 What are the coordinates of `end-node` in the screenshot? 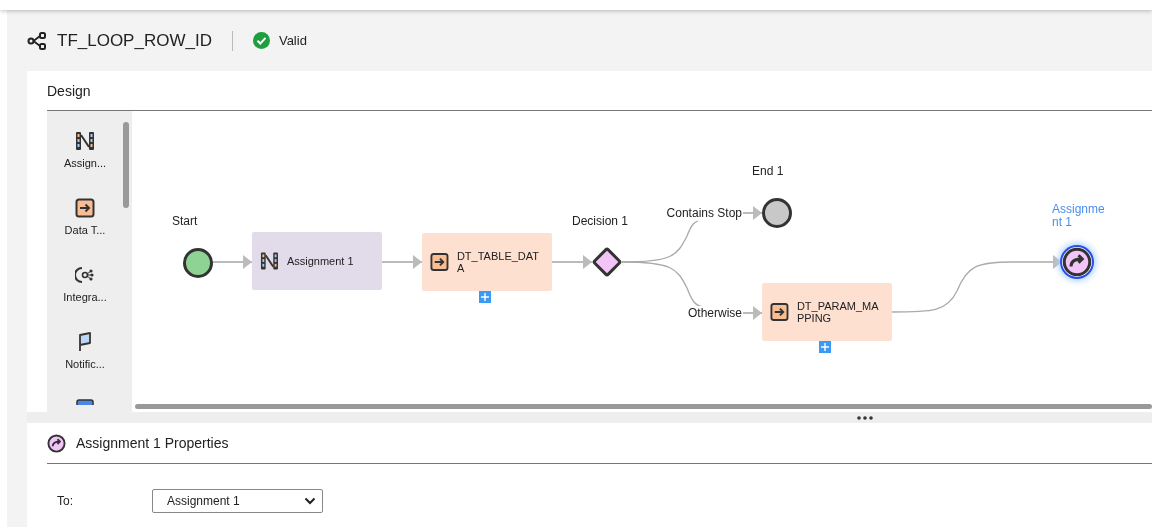 It's located at (777, 213).